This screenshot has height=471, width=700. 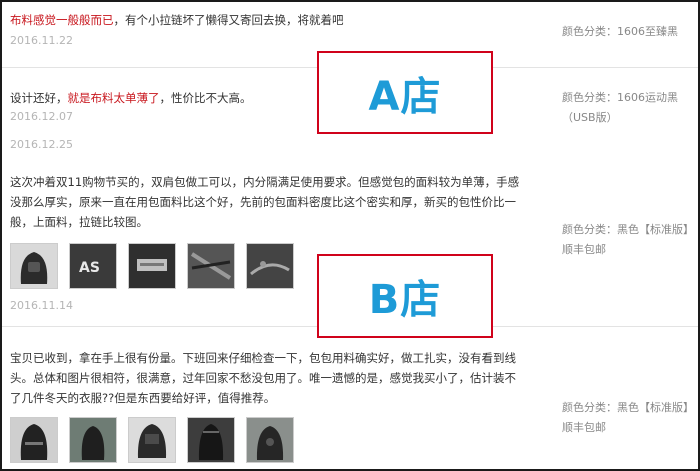 I want to click on review-3-thumbnails: AS, so click(x=152, y=266).